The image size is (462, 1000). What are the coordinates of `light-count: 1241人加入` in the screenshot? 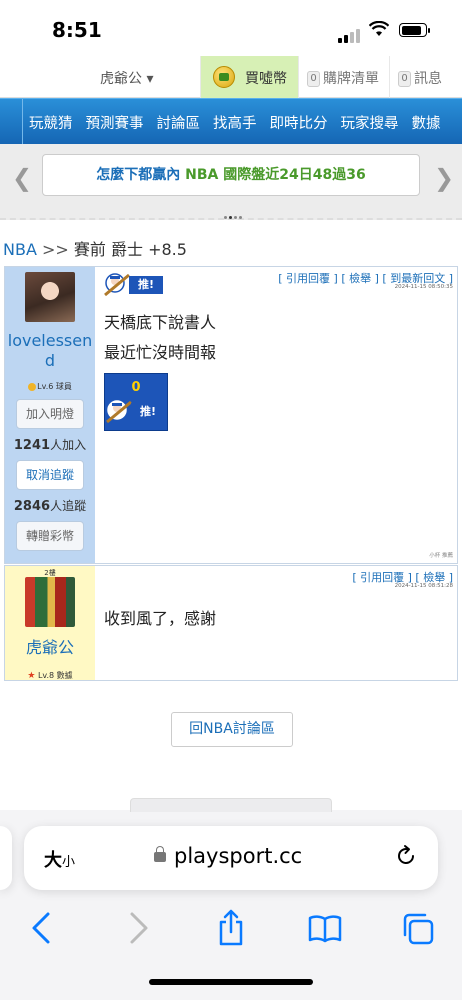 It's located at (50, 444).